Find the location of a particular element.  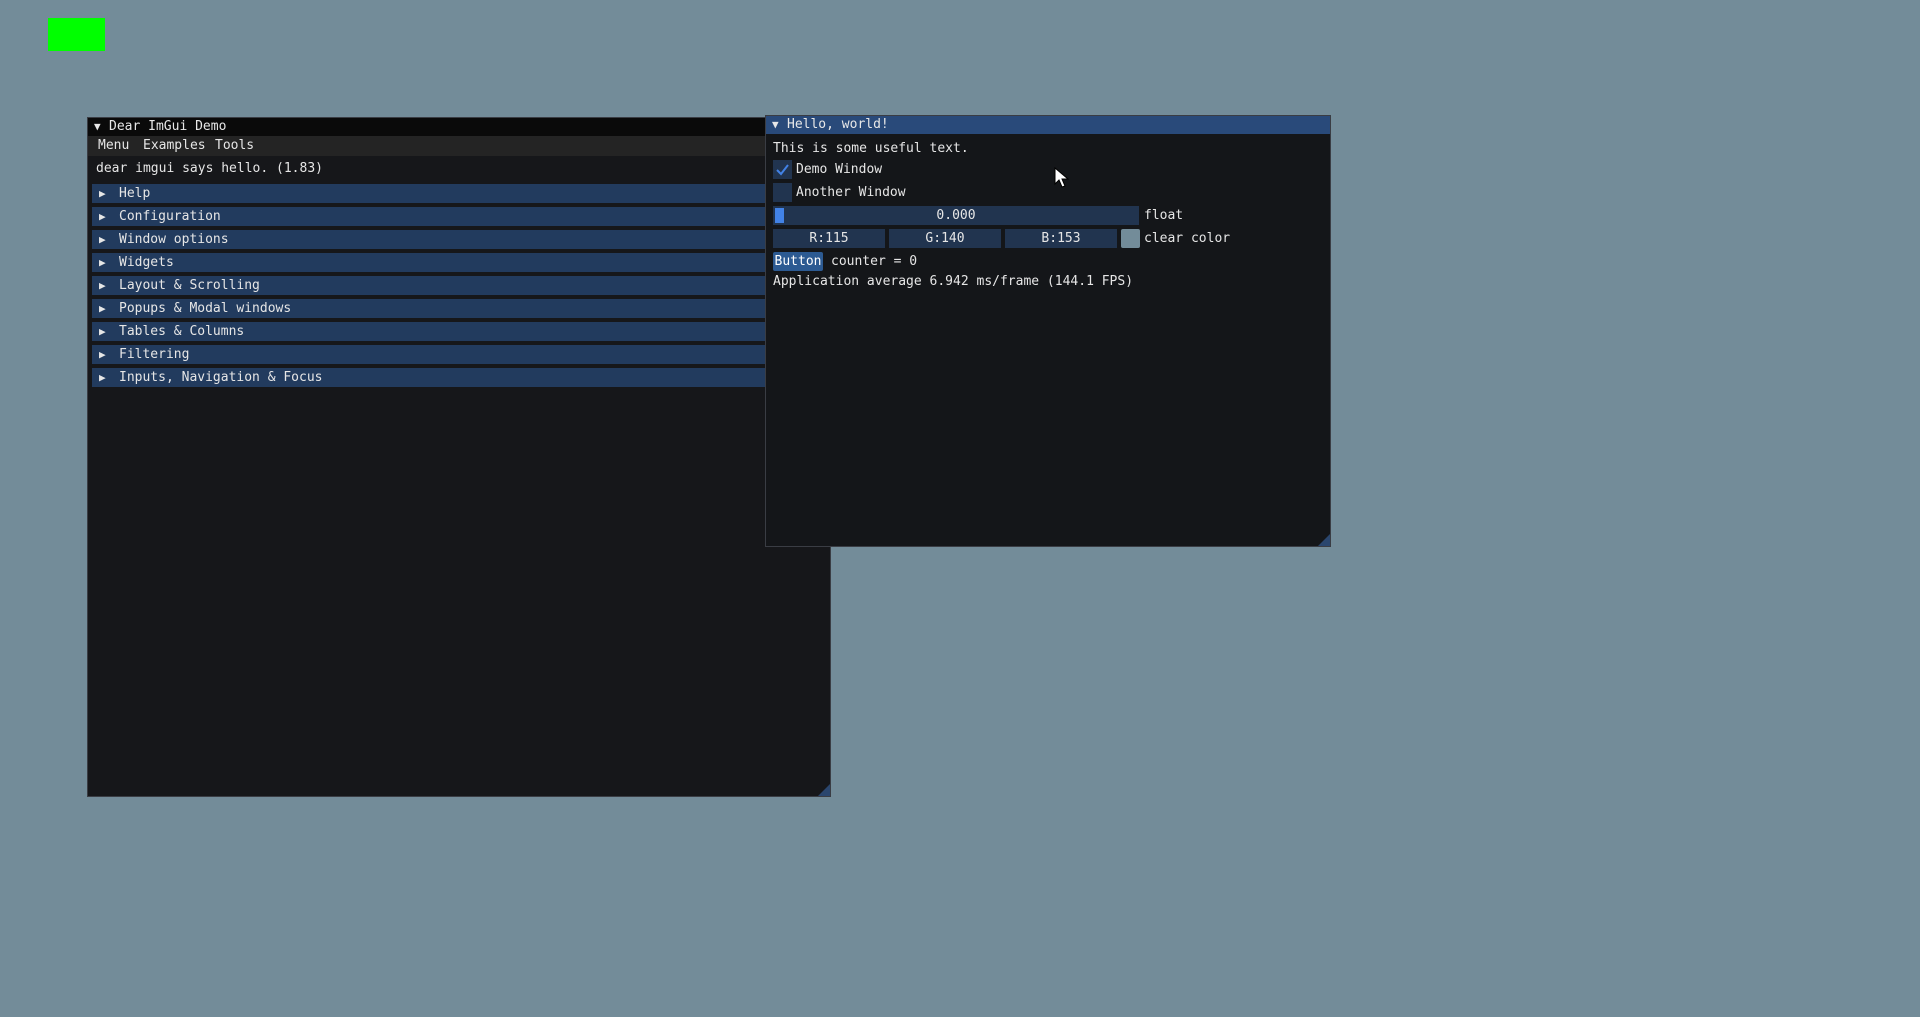

slider-value: 0.000 is located at coordinates (956, 215).